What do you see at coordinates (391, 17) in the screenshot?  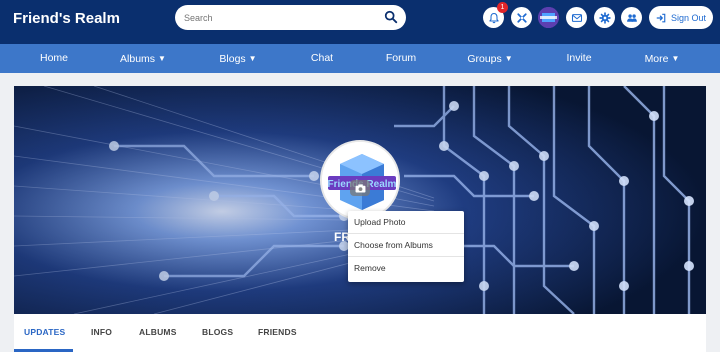 I see `search-icon` at bounding box center [391, 17].